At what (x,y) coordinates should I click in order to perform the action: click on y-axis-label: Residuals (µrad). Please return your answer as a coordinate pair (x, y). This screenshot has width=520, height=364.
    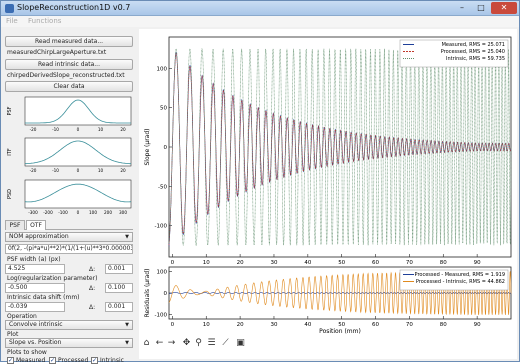
    Looking at the image, I should click on (147, 293).